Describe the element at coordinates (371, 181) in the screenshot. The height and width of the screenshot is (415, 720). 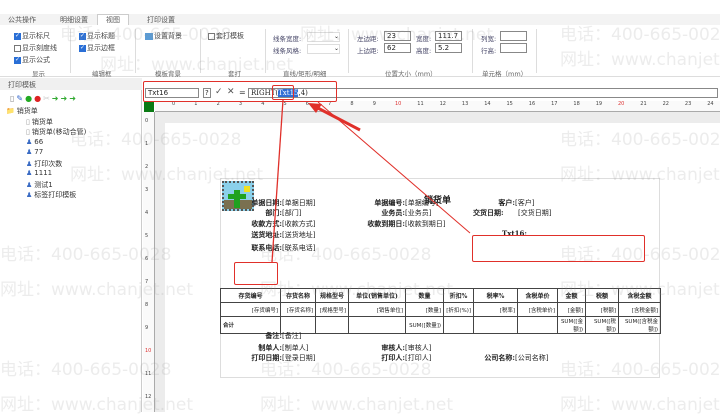
I see `annotation-arrows` at that location.